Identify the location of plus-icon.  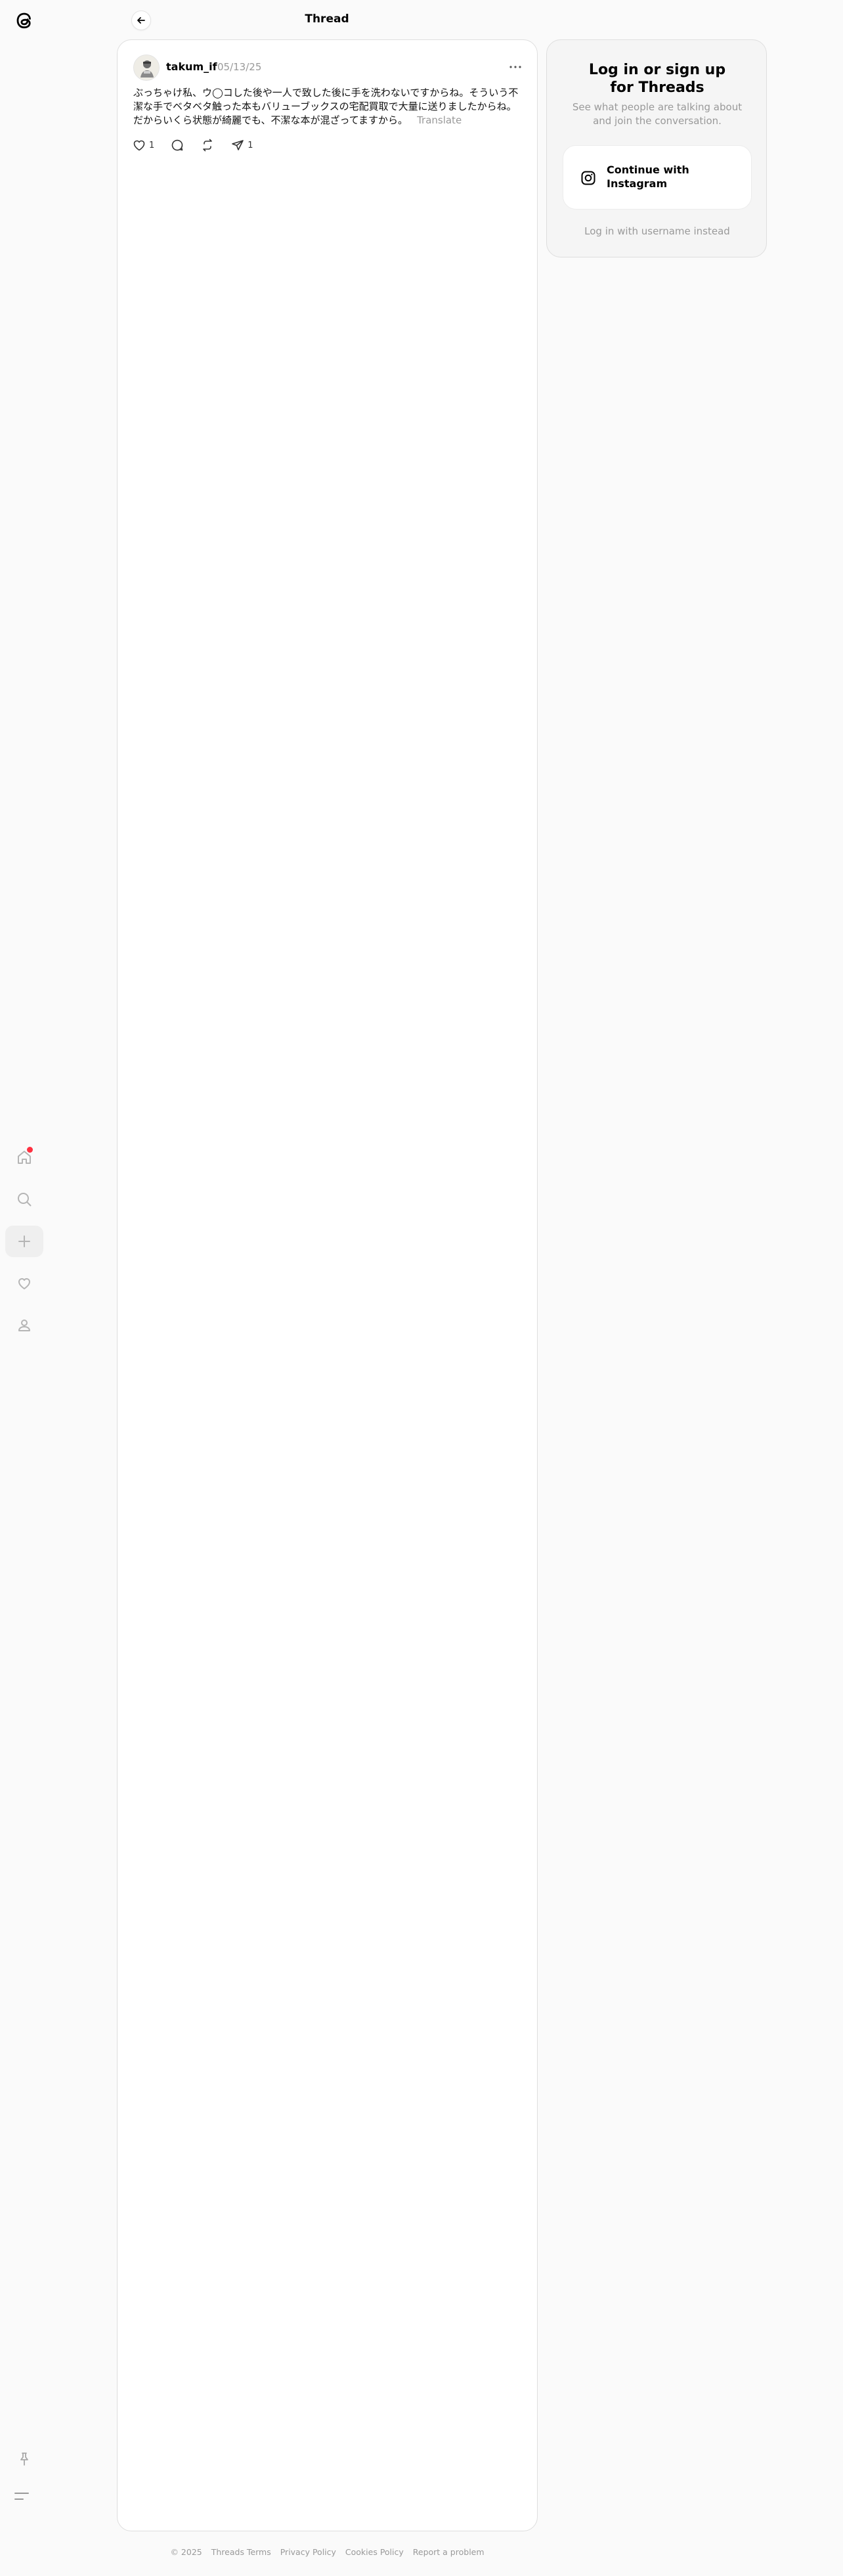
(24, 1241).